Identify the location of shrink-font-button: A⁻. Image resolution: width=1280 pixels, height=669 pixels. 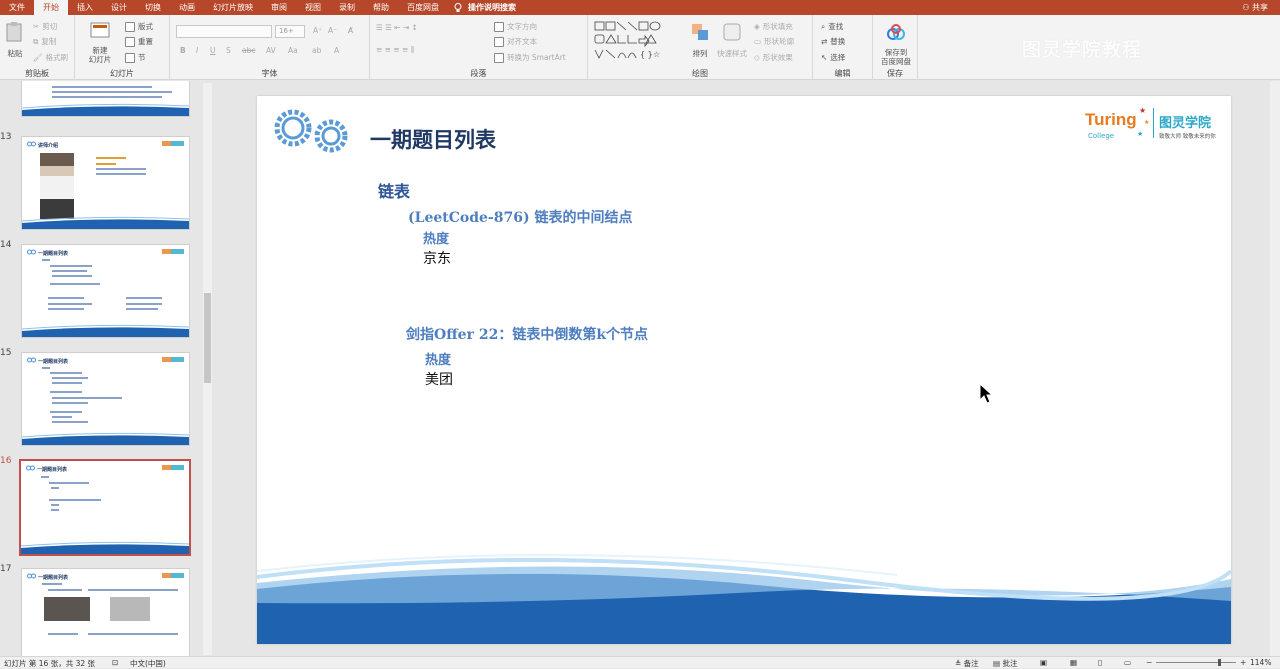
(332, 30).